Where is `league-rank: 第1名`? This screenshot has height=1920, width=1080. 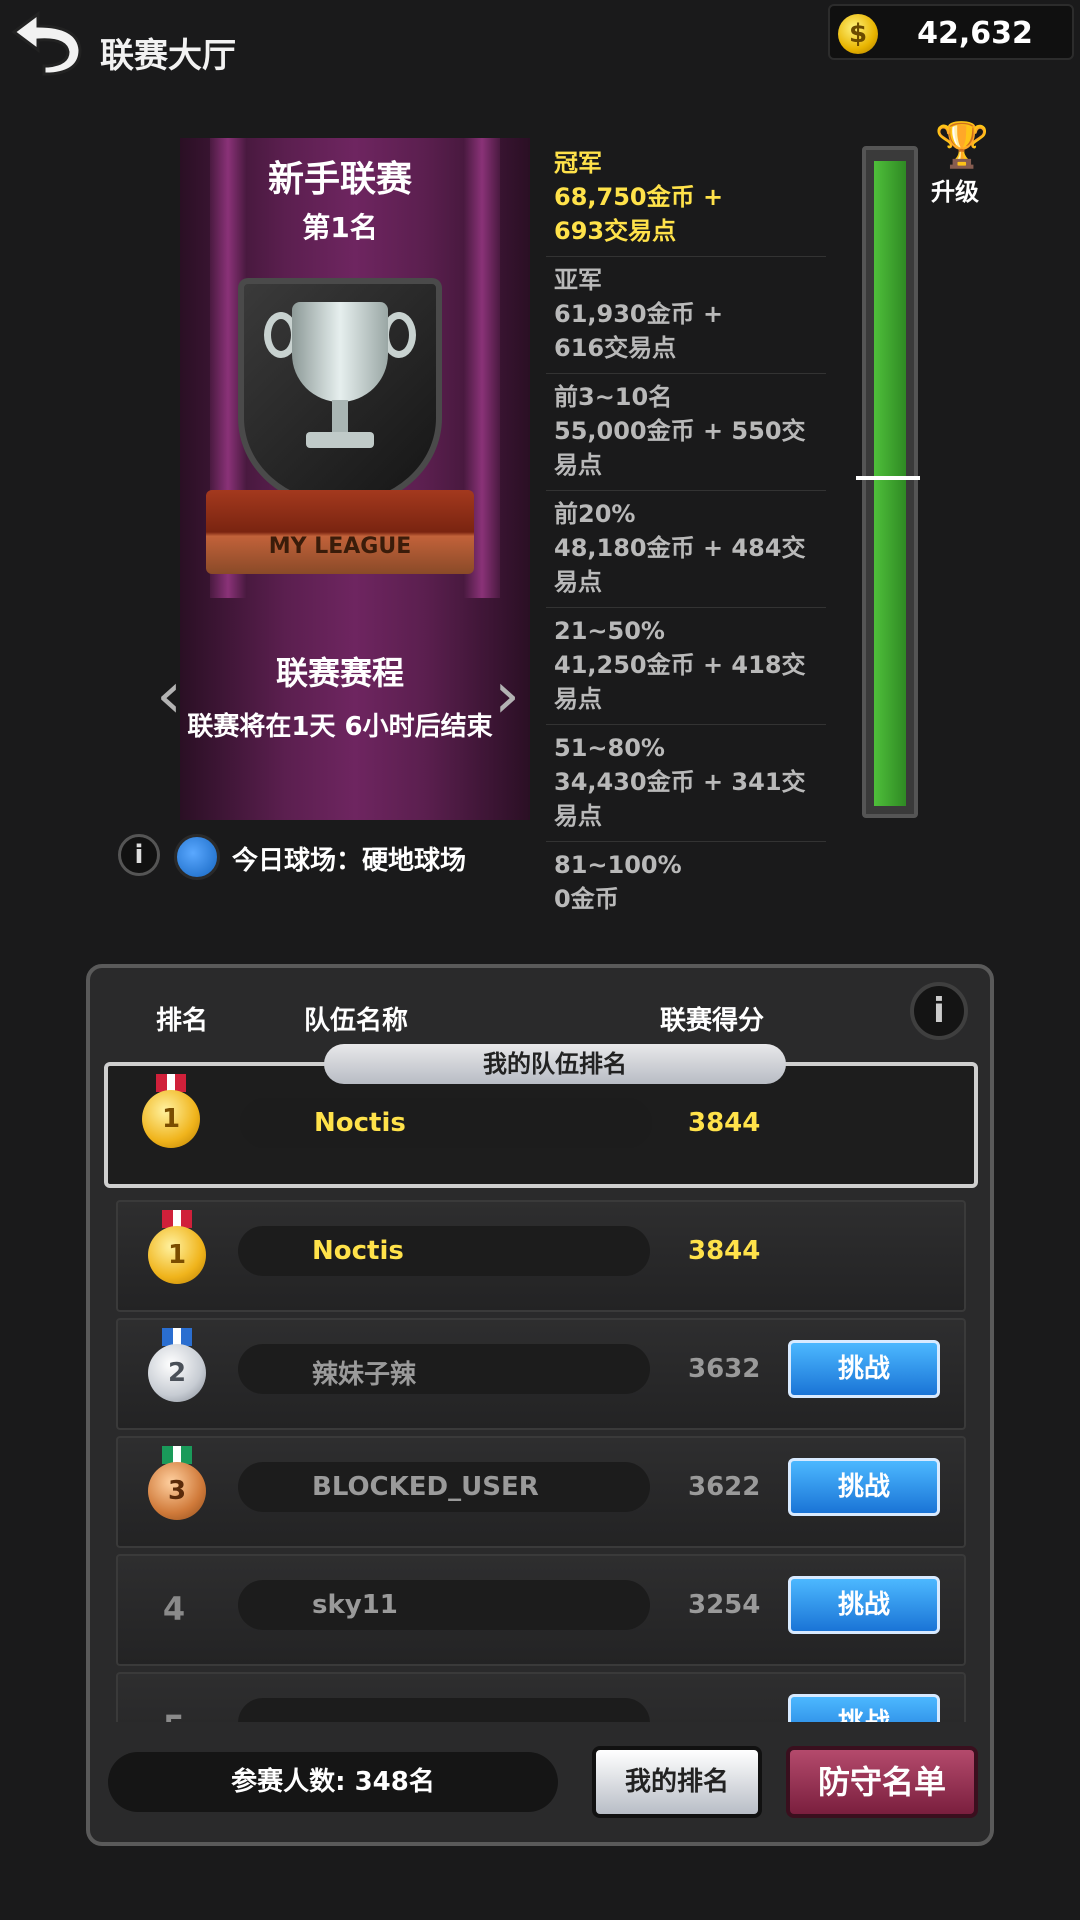
league-rank: 第1名 is located at coordinates (340, 227).